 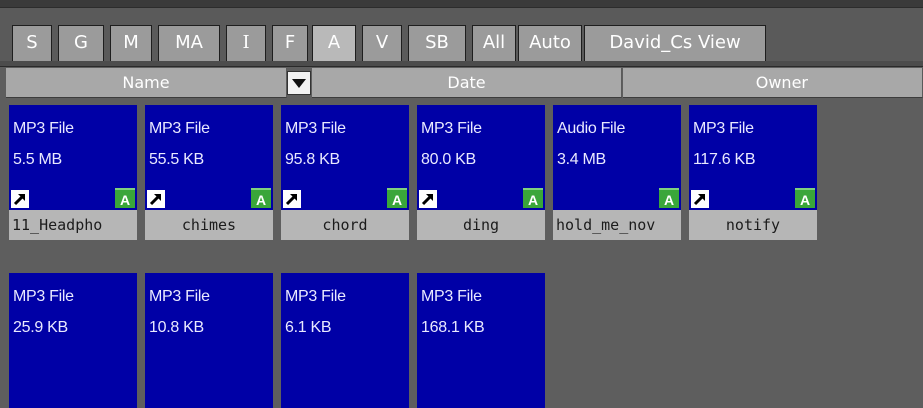 I want to click on file-size: 10.8 KB, so click(x=176, y=327).